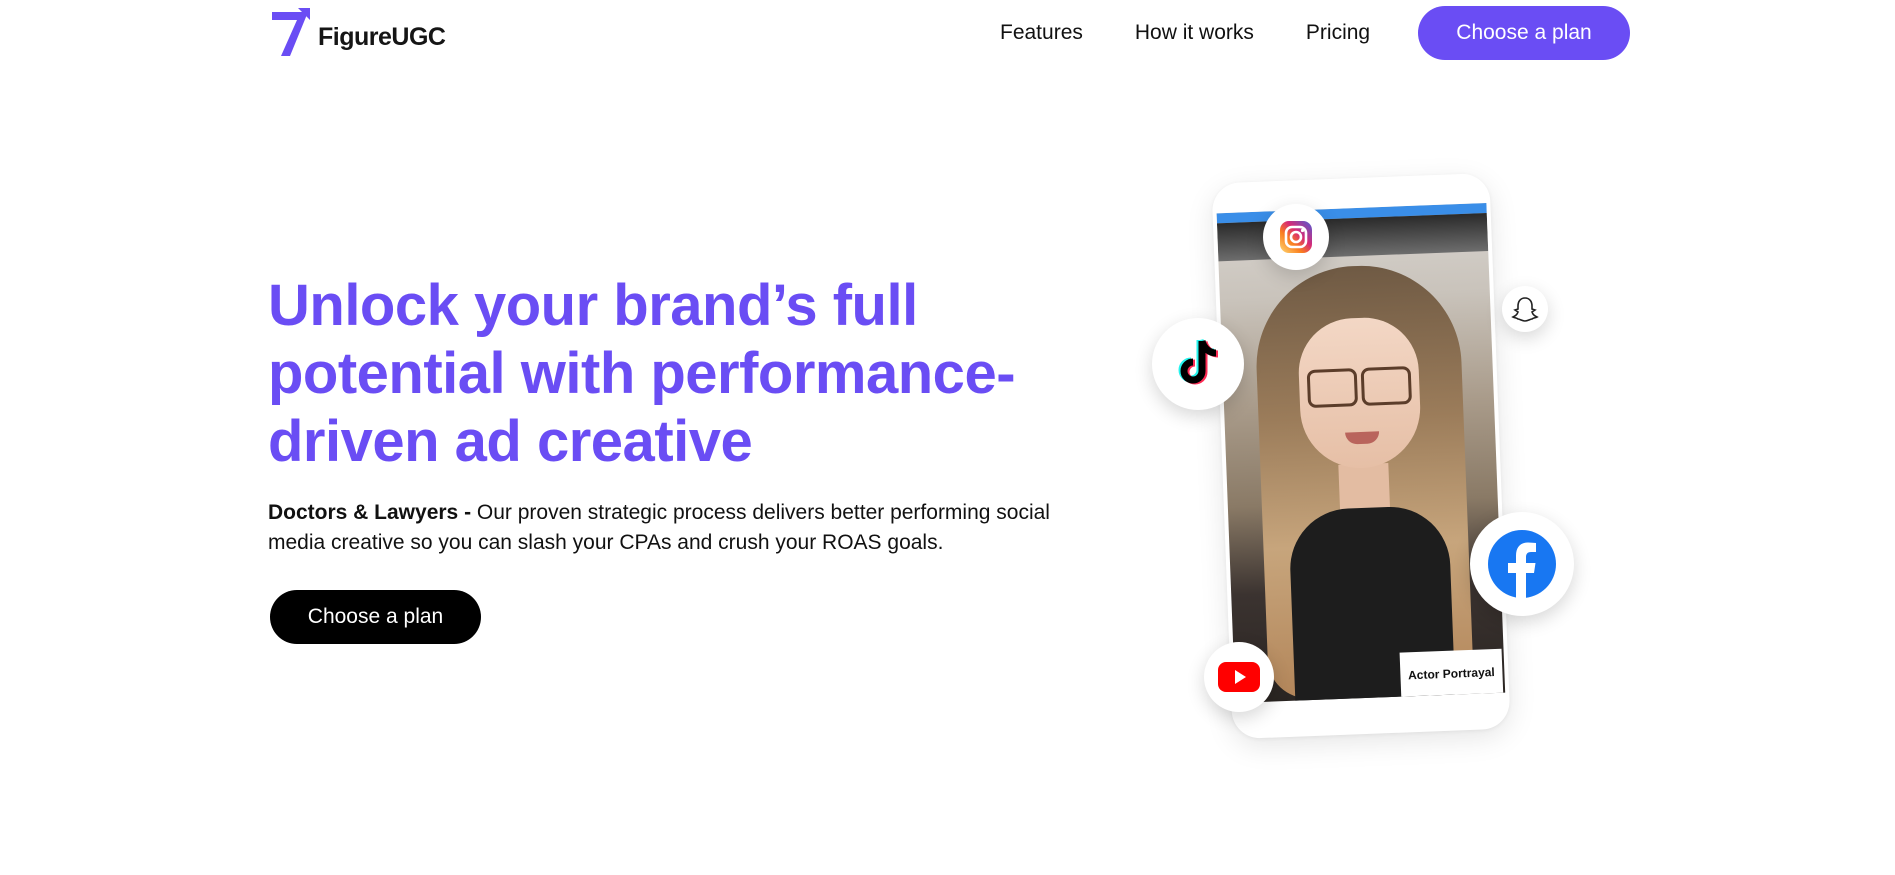 Image resolution: width=1895 pixels, height=875 pixels. What do you see at coordinates (370, 512) in the screenshot?
I see `hero-description-audience: Doctors & Lawyers -` at bounding box center [370, 512].